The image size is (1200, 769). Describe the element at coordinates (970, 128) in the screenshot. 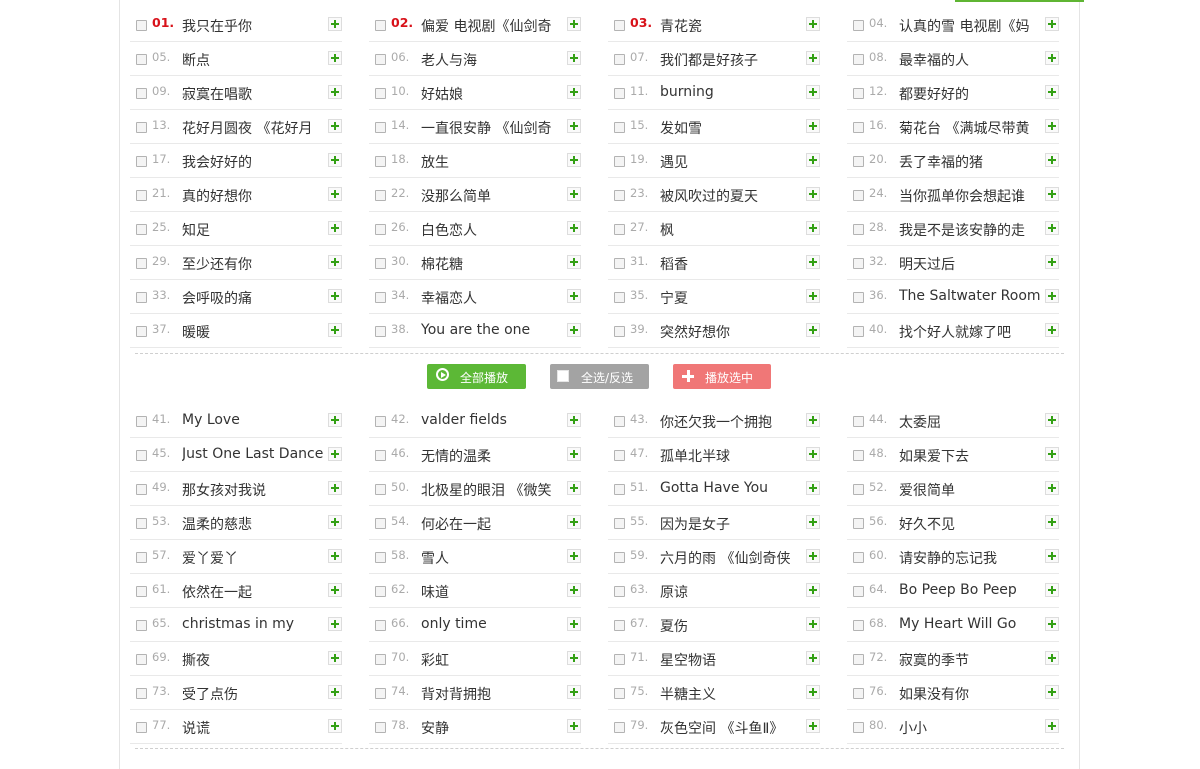

I see `song-title: 菊花台 《满城尽带黄` at that location.